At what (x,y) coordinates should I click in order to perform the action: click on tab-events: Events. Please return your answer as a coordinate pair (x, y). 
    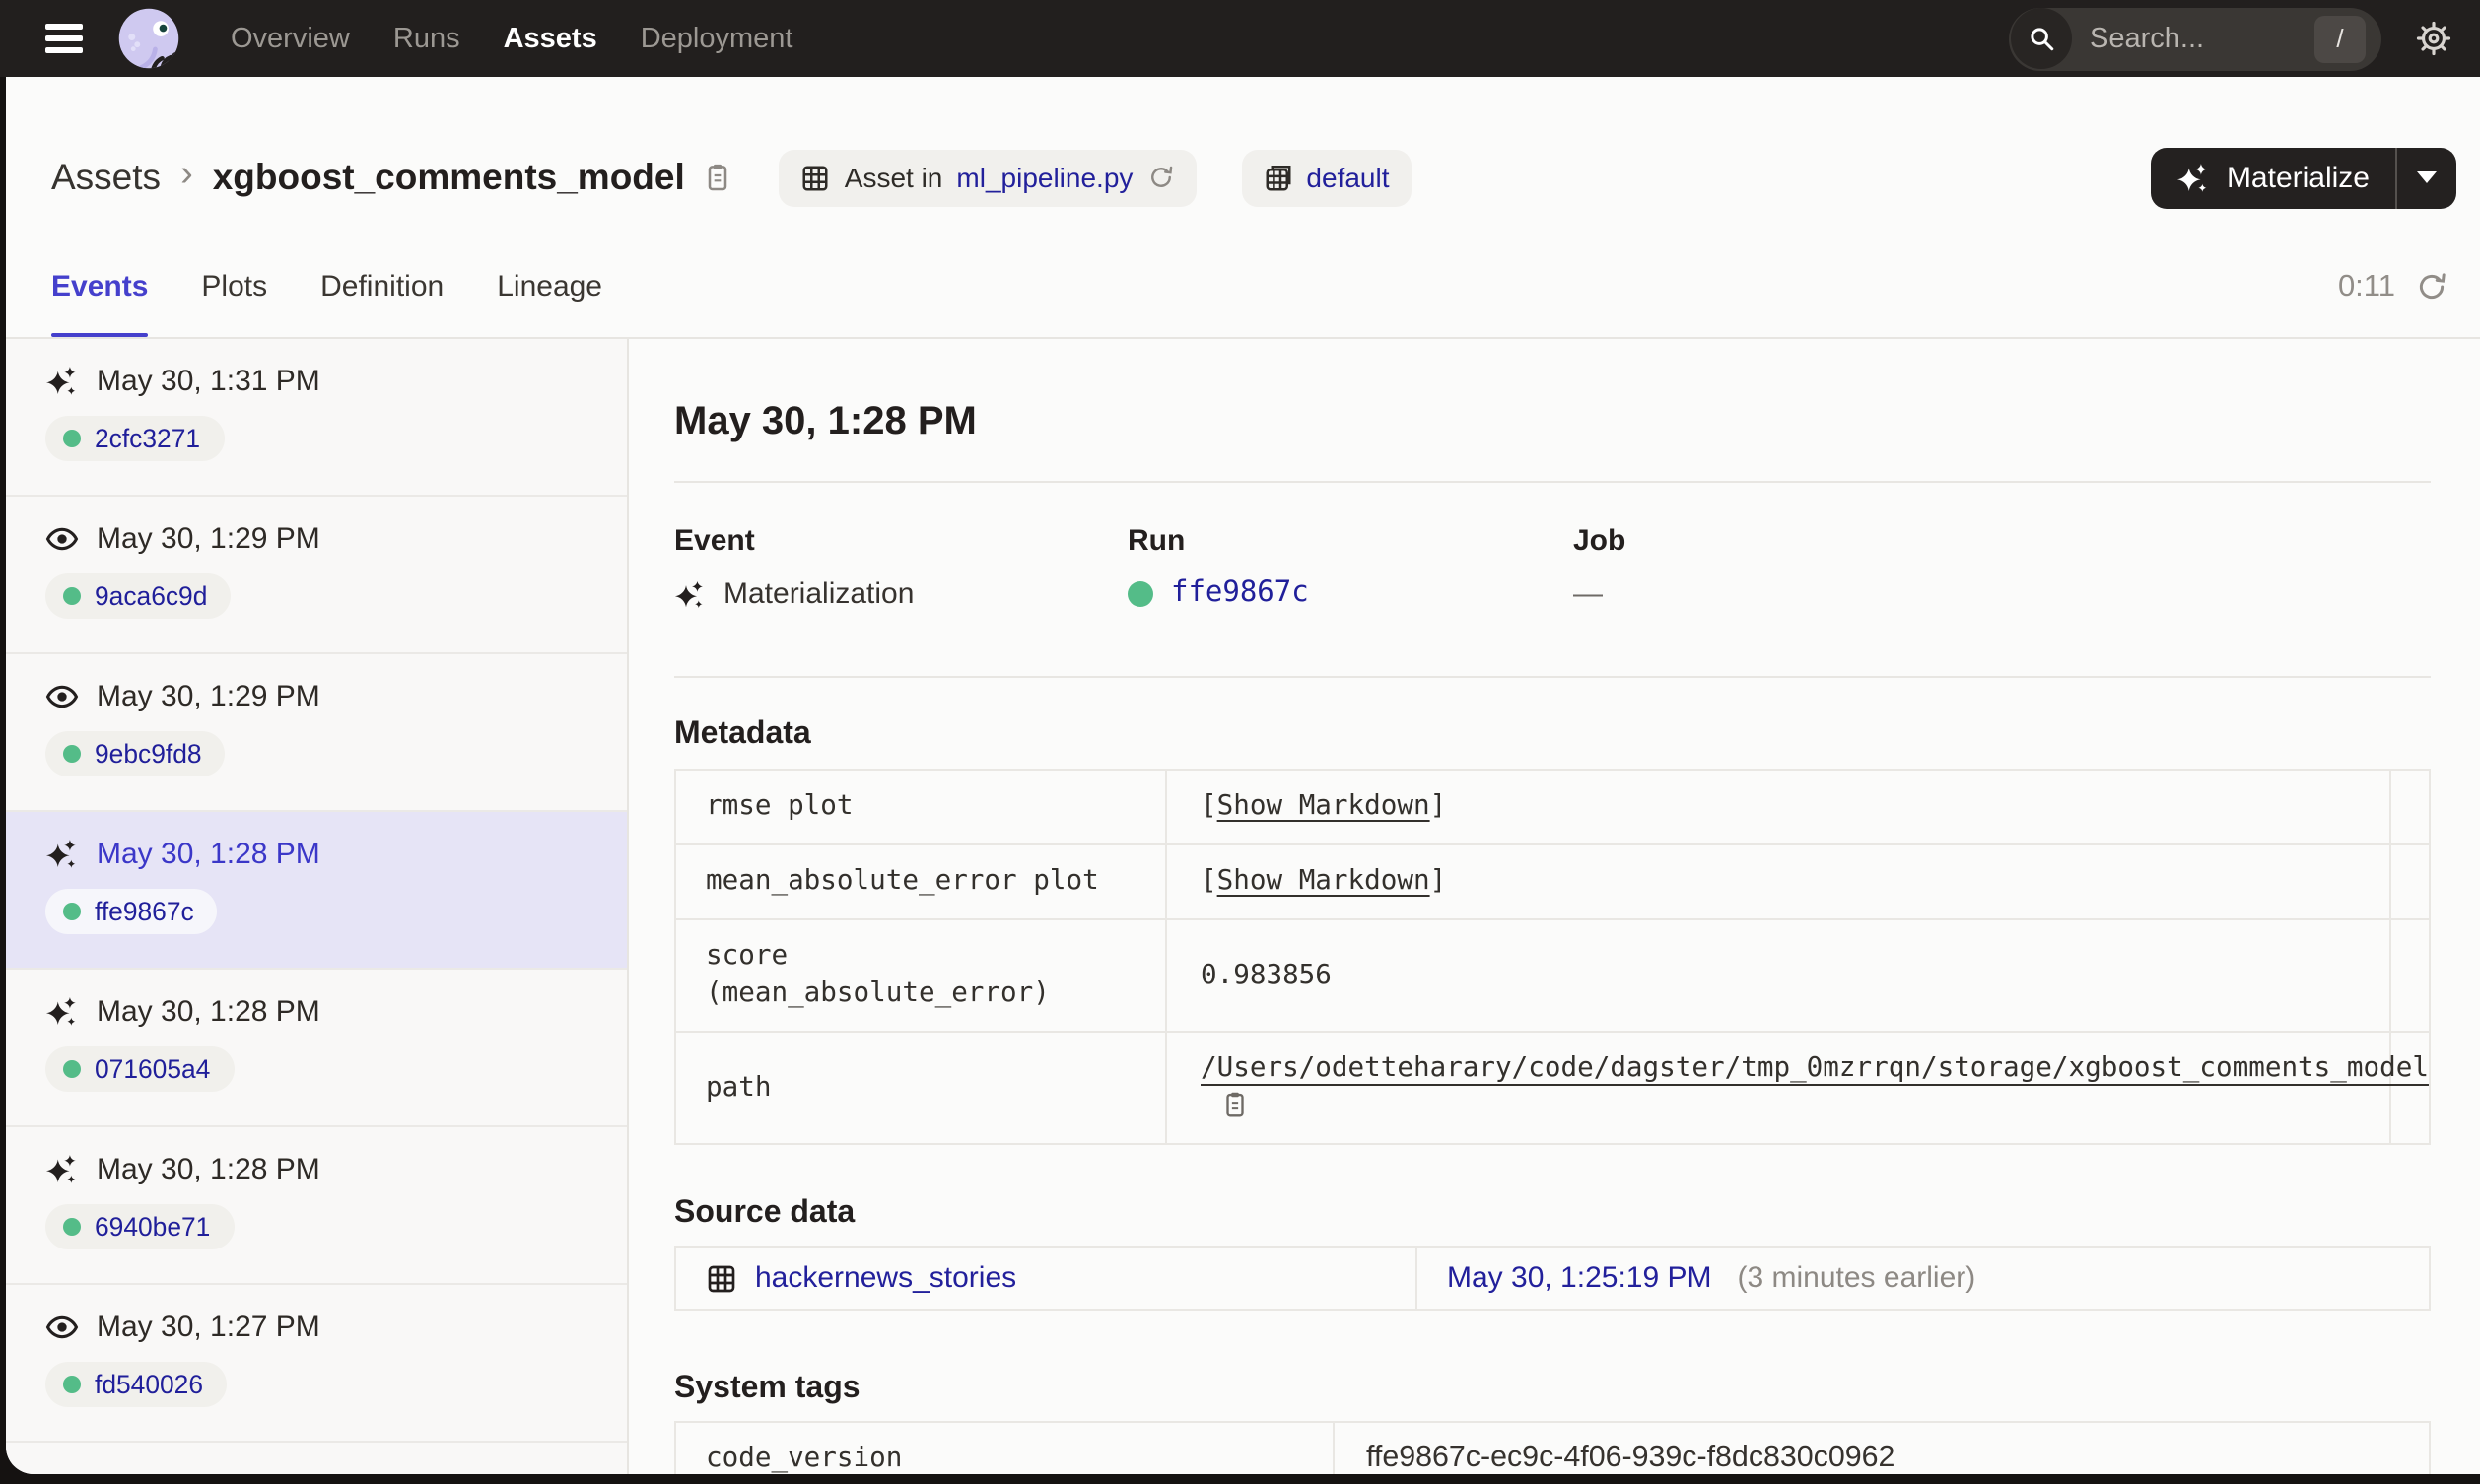
    Looking at the image, I should click on (100, 286).